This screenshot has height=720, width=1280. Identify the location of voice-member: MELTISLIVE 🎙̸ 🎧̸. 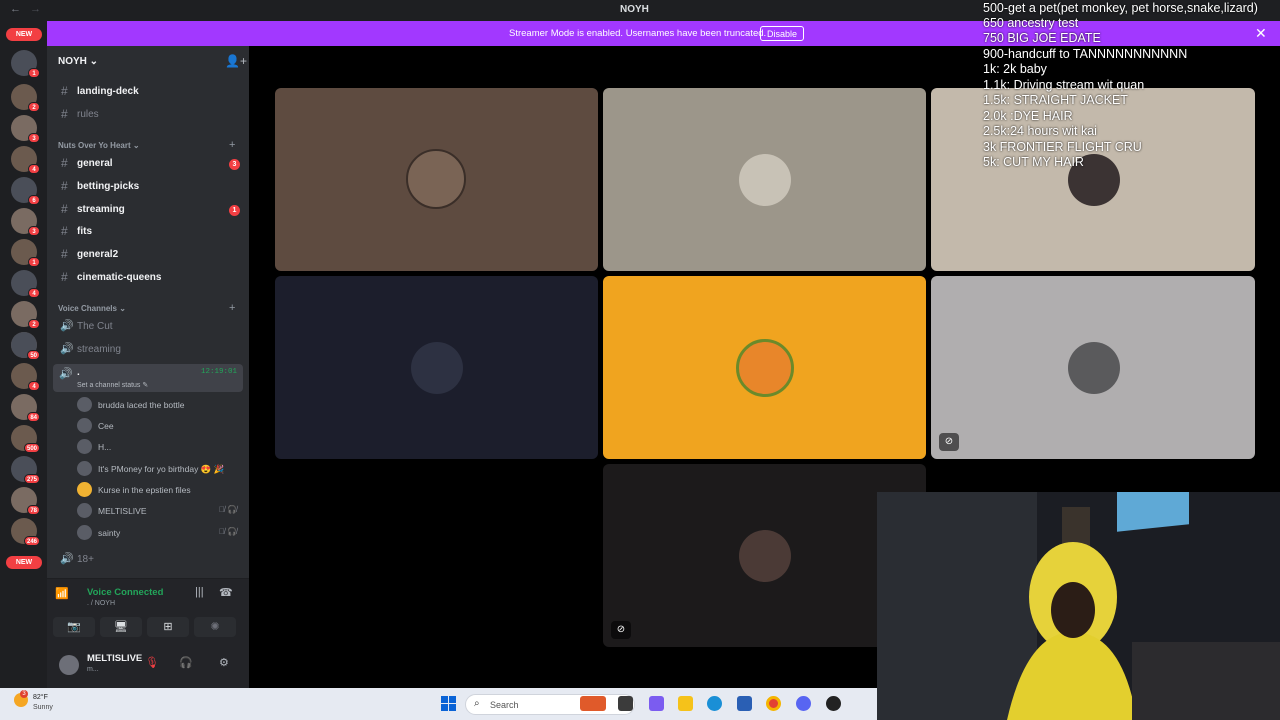
(160, 511).